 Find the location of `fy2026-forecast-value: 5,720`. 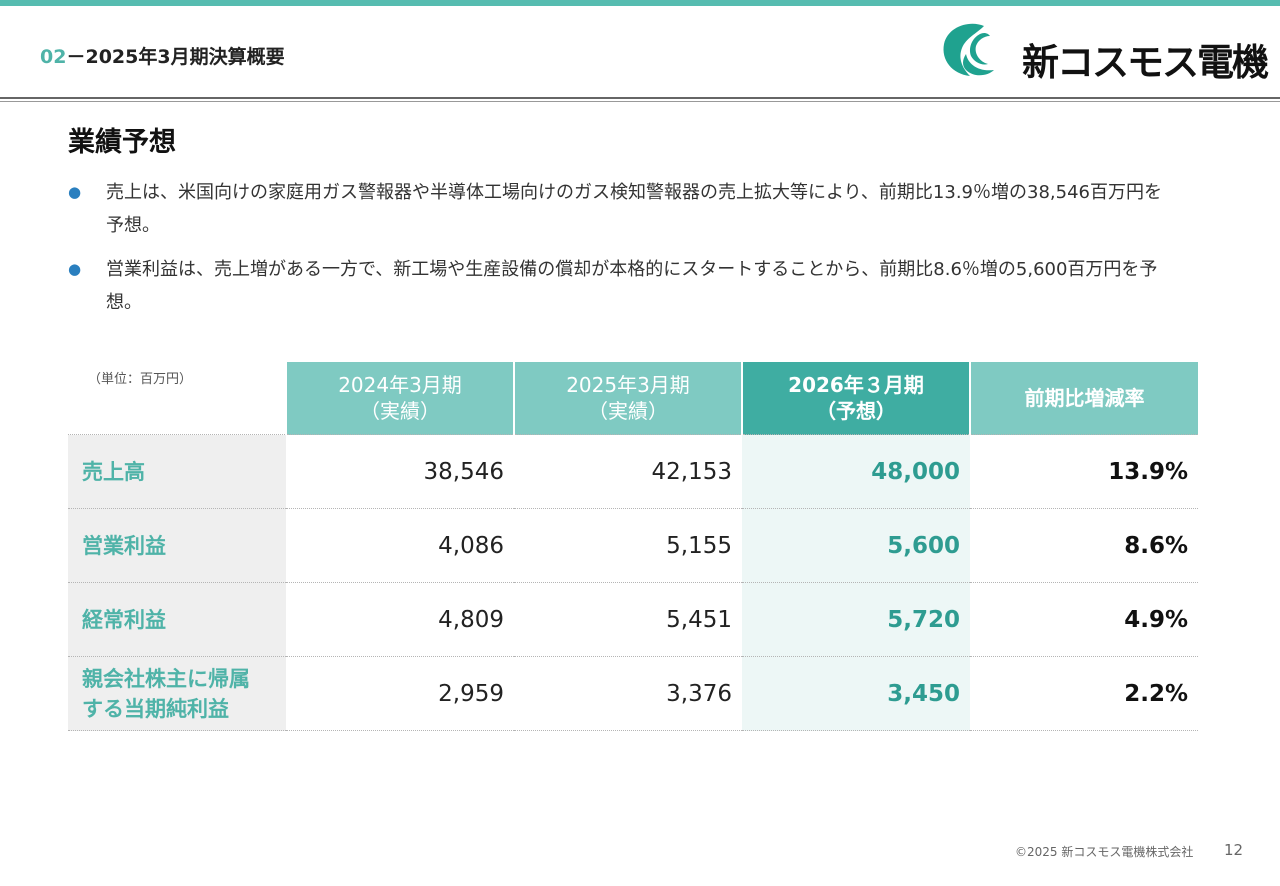

fy2026-forecast-value: 5,720 is located at coordinates (856, 619).